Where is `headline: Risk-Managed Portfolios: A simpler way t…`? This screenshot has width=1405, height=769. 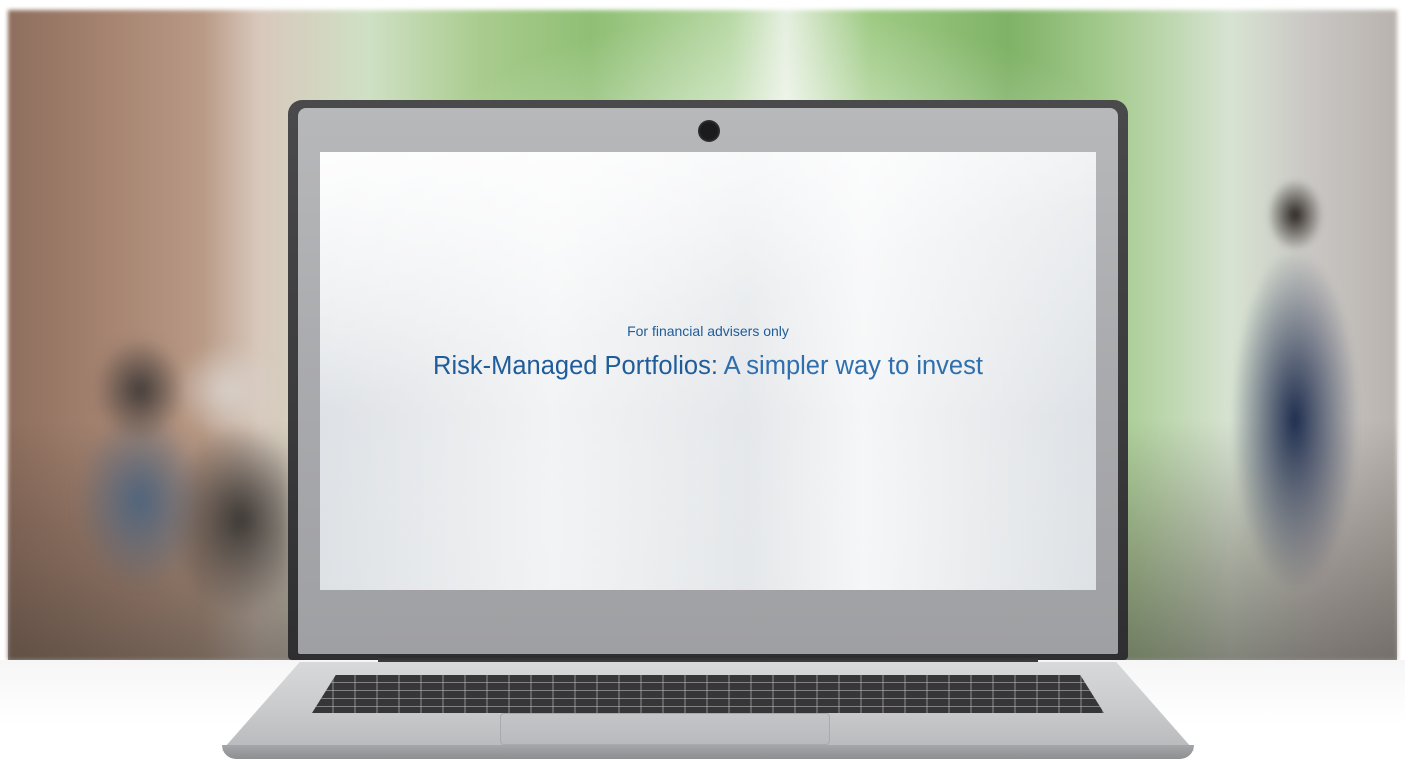 headline: Risk-Managed Portfolios: A simpler way t… is located at coordinates (708, 366).